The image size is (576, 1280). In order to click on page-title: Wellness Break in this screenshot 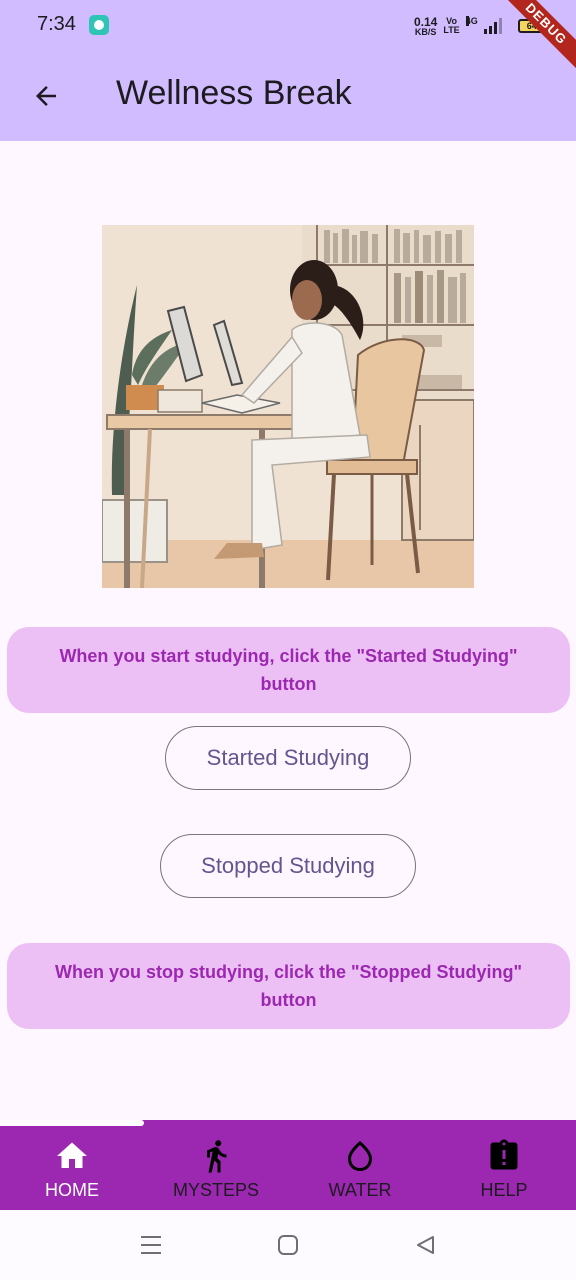, I will do `click(234, 93)`.